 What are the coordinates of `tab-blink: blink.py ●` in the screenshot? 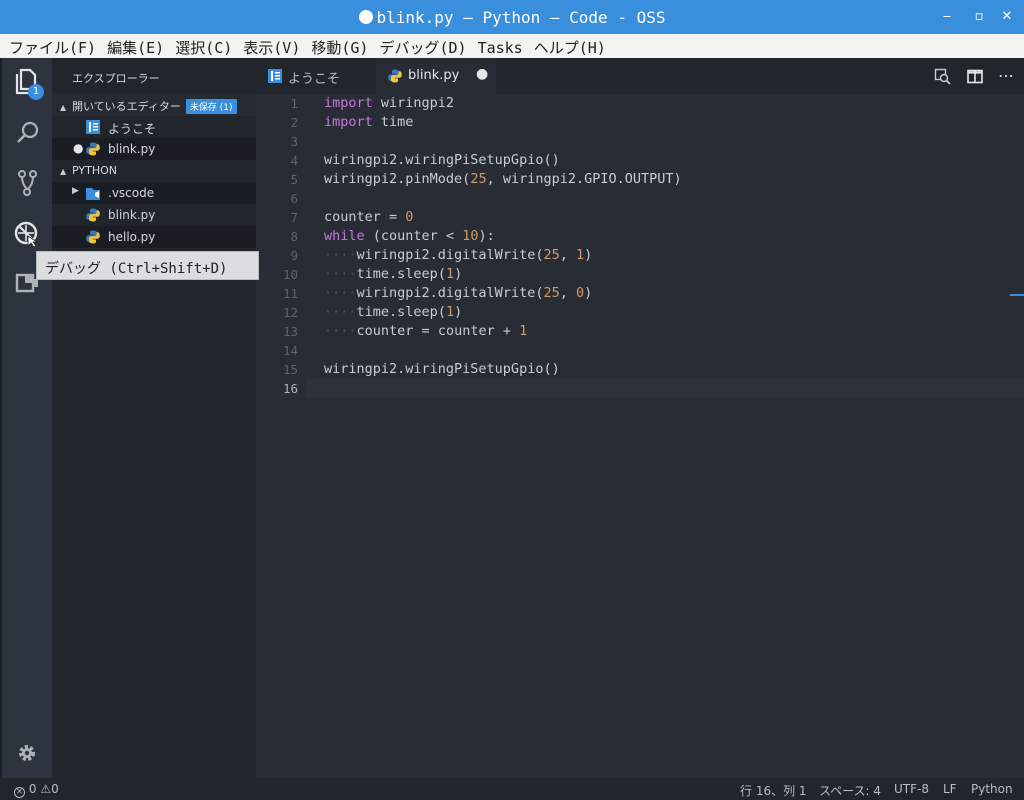 It's located at (436, 76).